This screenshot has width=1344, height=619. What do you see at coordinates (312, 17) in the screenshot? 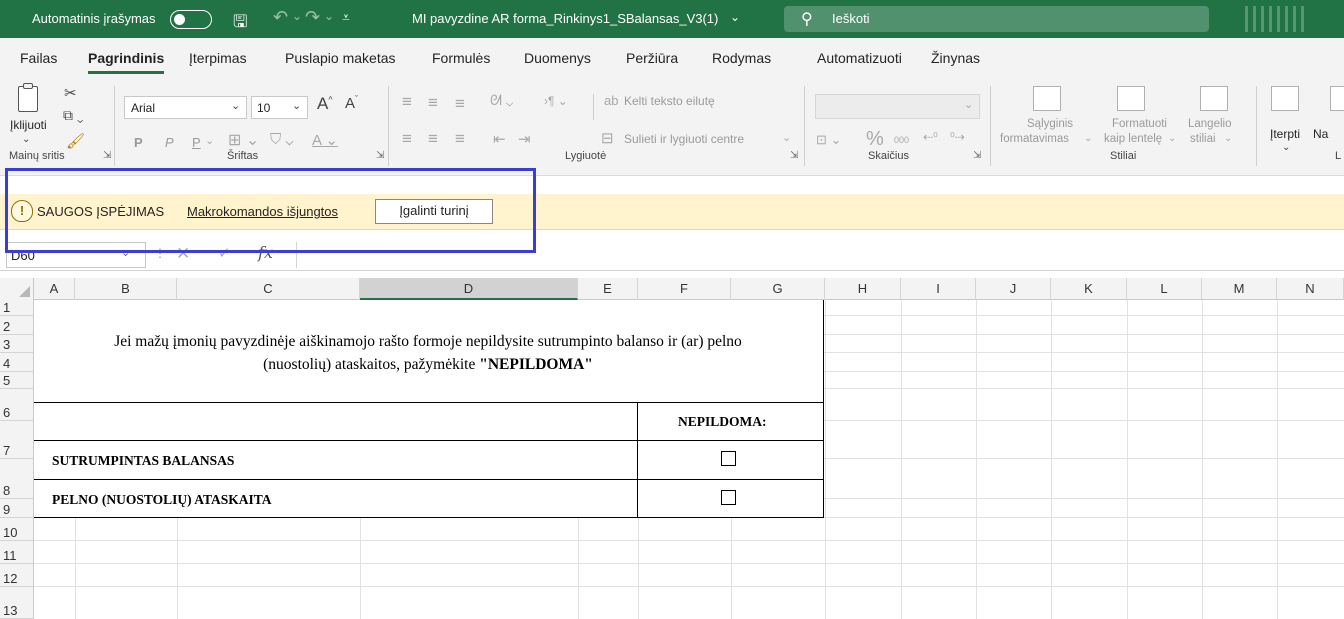
I see `redo-icon: ↷` at bounding box center [312, 17].